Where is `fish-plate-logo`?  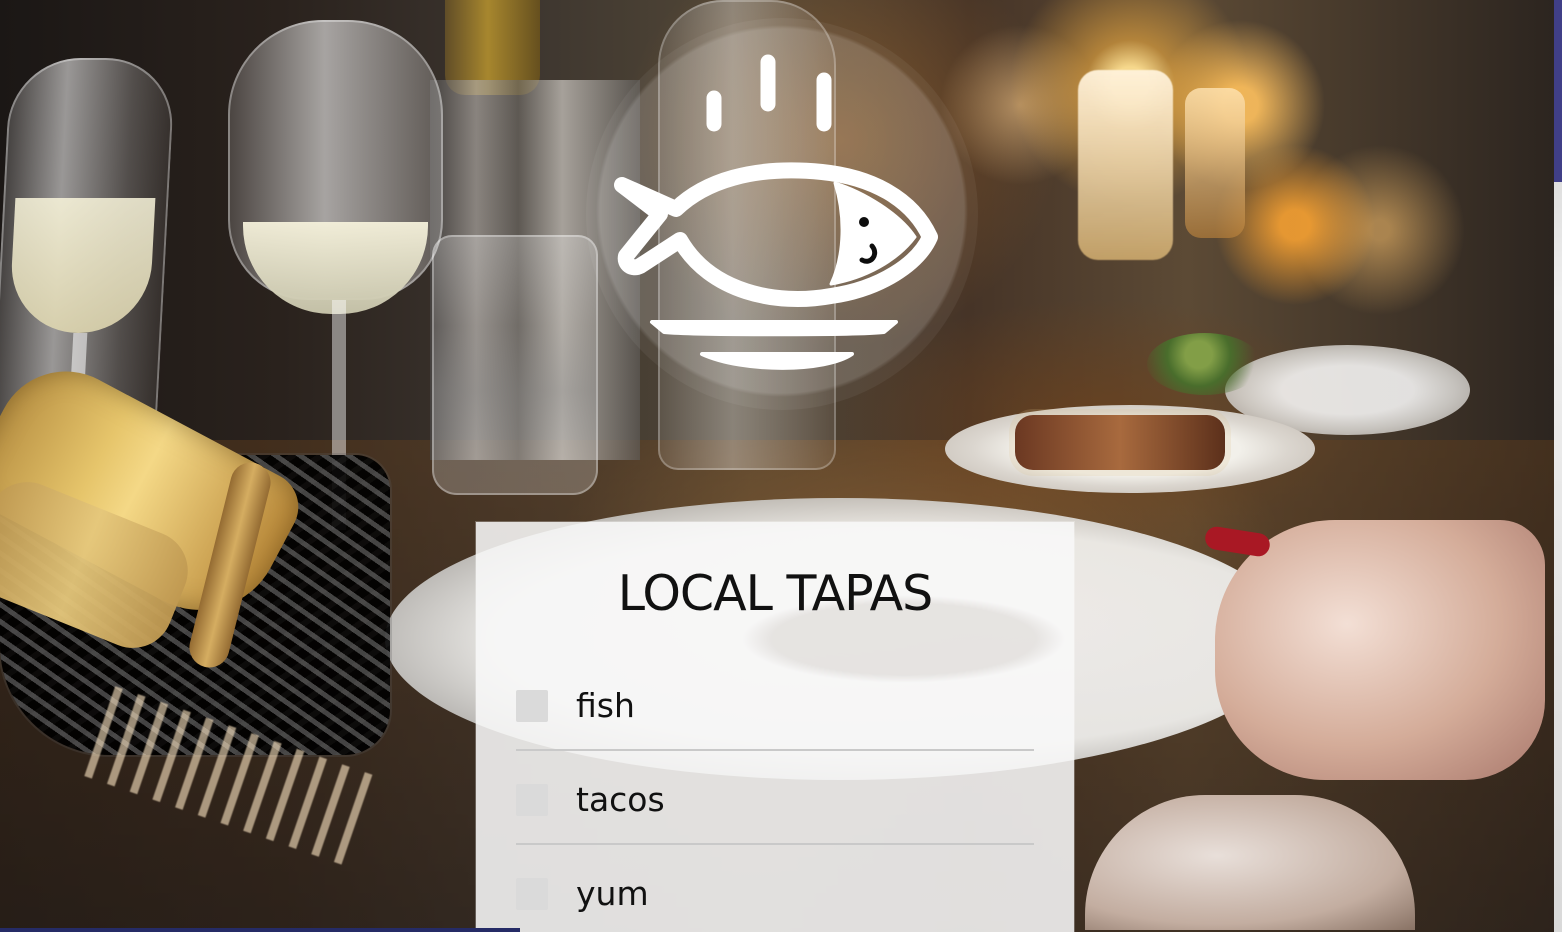
fish-plate-logo is located at coordinates (782, 214).